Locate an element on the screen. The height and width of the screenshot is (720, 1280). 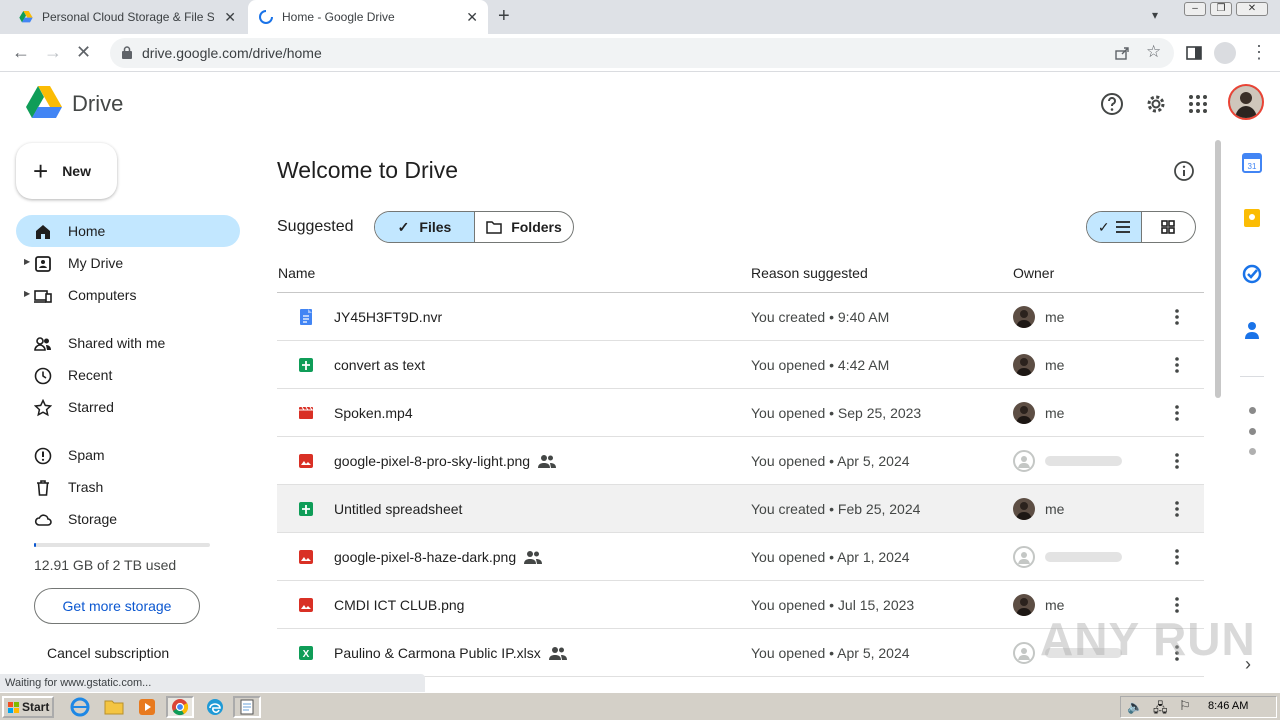
folders-chip: Folders is located at coordinates (524, 227).